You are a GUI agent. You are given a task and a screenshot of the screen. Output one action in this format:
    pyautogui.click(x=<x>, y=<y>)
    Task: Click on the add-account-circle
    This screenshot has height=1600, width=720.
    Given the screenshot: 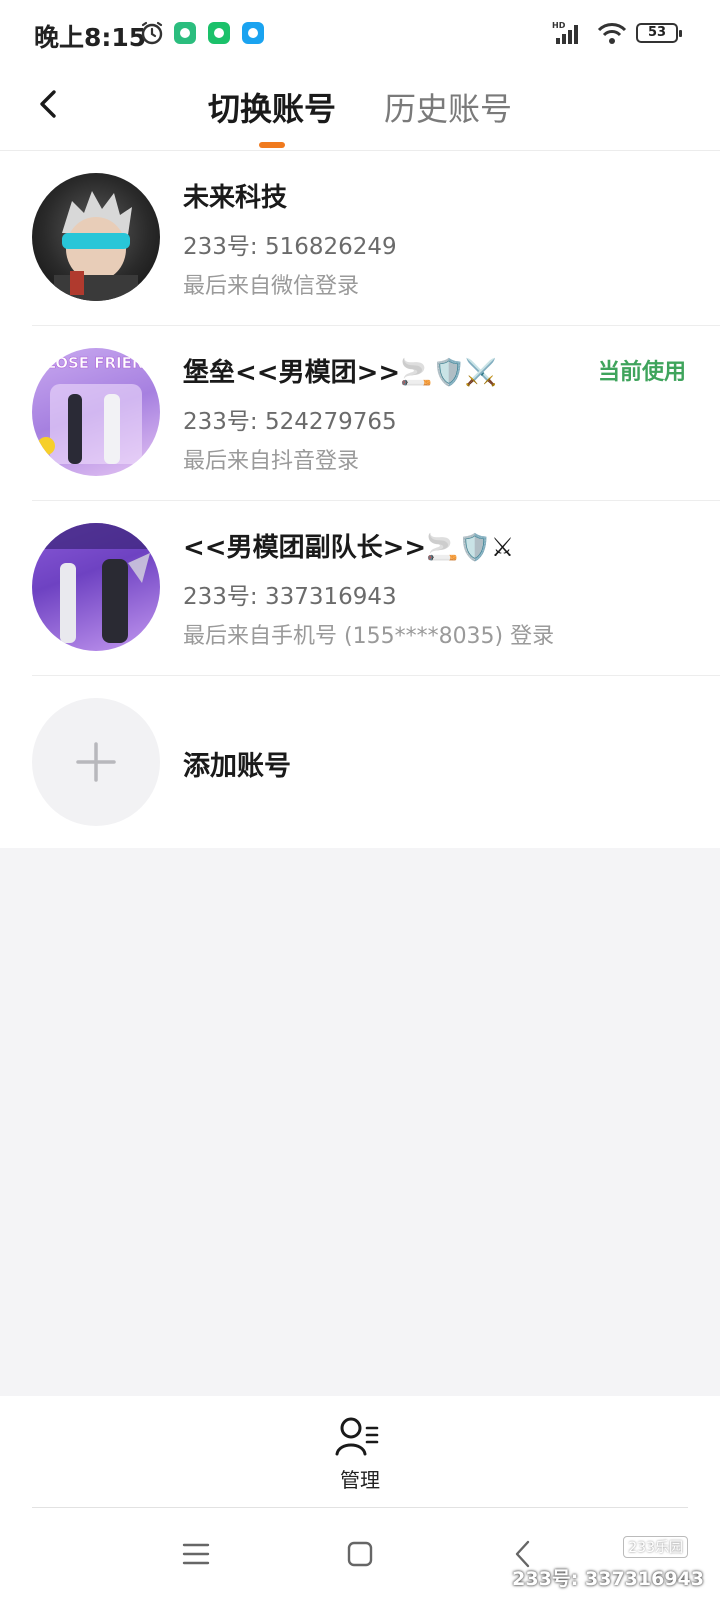 What is the action you would take?
    pyautogui.click(x=96, y=762)
    